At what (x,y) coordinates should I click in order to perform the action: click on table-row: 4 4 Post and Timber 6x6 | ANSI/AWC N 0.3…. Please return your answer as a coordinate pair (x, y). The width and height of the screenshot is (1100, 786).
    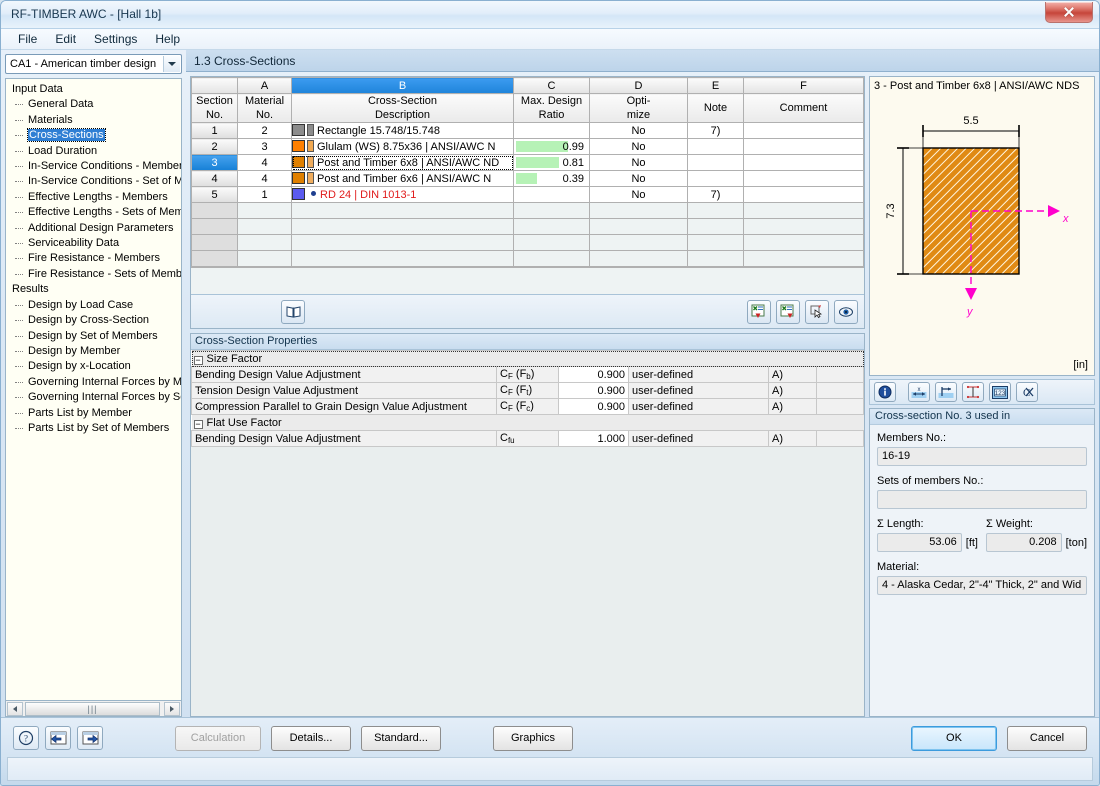
    Looking at the image, I should click on (527, 178).